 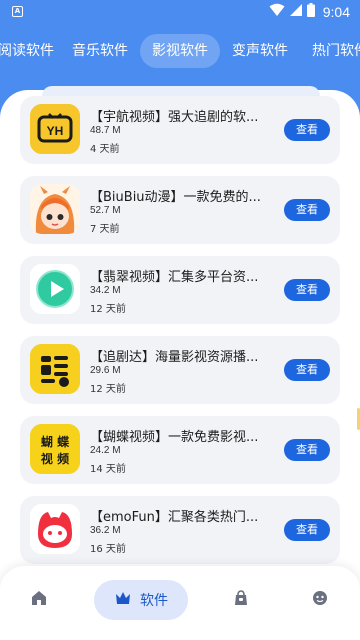 I want to click on list-item: 【emoFun】汇聚各类热门... 36.2 M 16 天前 查看, so click(x=180, y=530).